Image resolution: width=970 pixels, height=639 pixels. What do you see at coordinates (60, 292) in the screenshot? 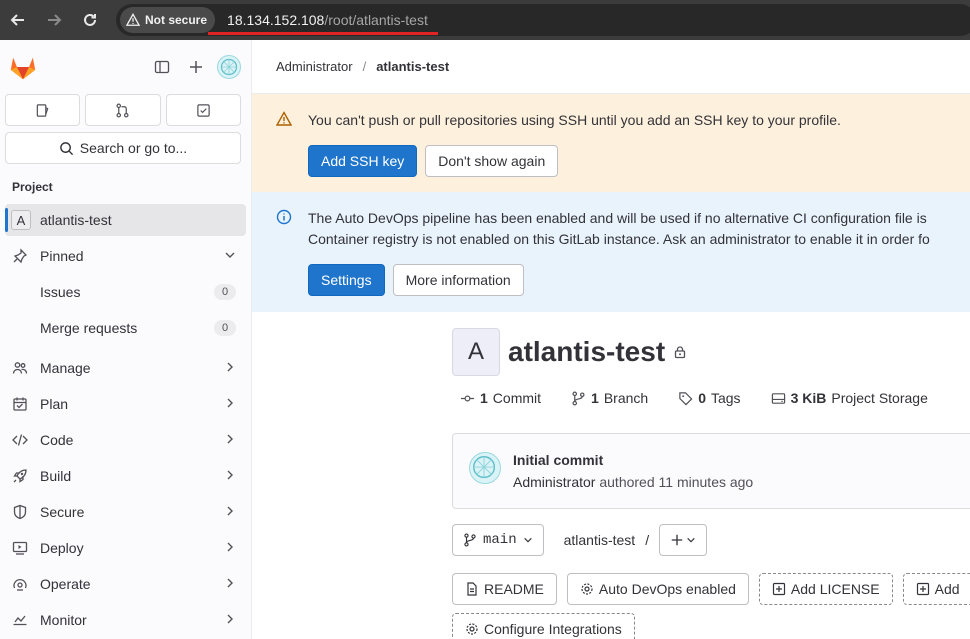
I see `sidebar-item-label: Issues` at bounding box center [60, 292].